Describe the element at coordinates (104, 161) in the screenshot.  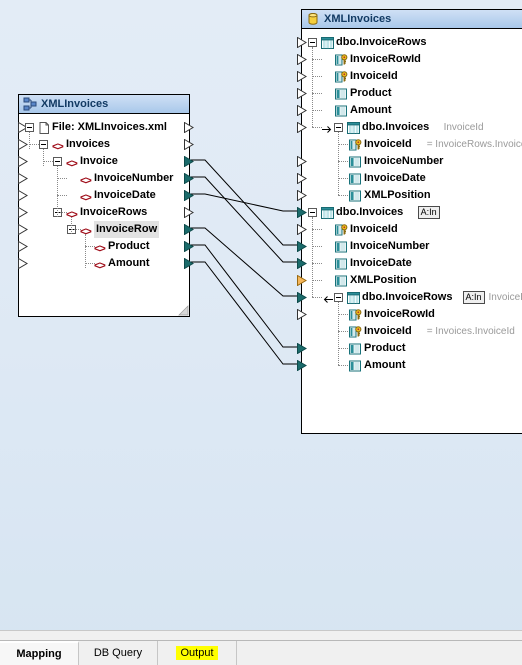
I see `source-tree-row: <>Invoice` at that location.